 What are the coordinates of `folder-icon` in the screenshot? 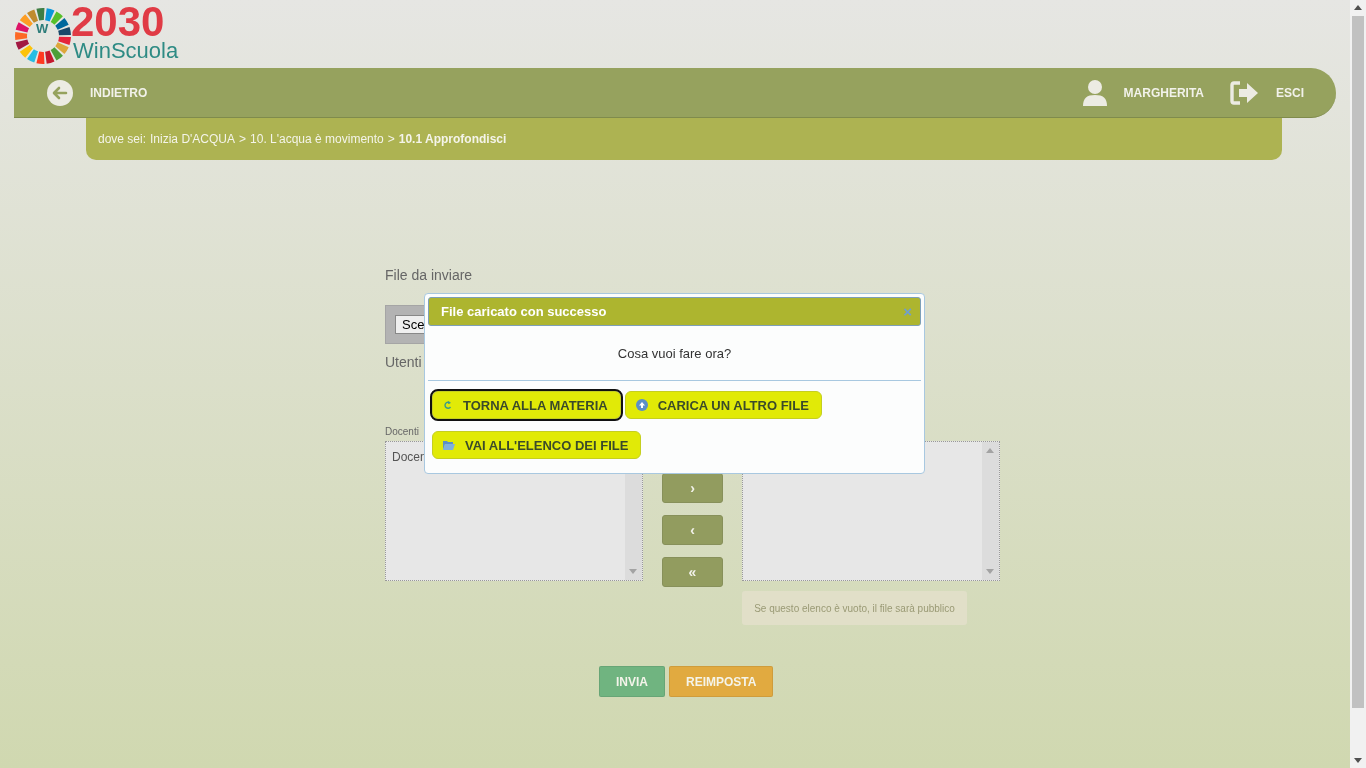 It's located at (449, 445).